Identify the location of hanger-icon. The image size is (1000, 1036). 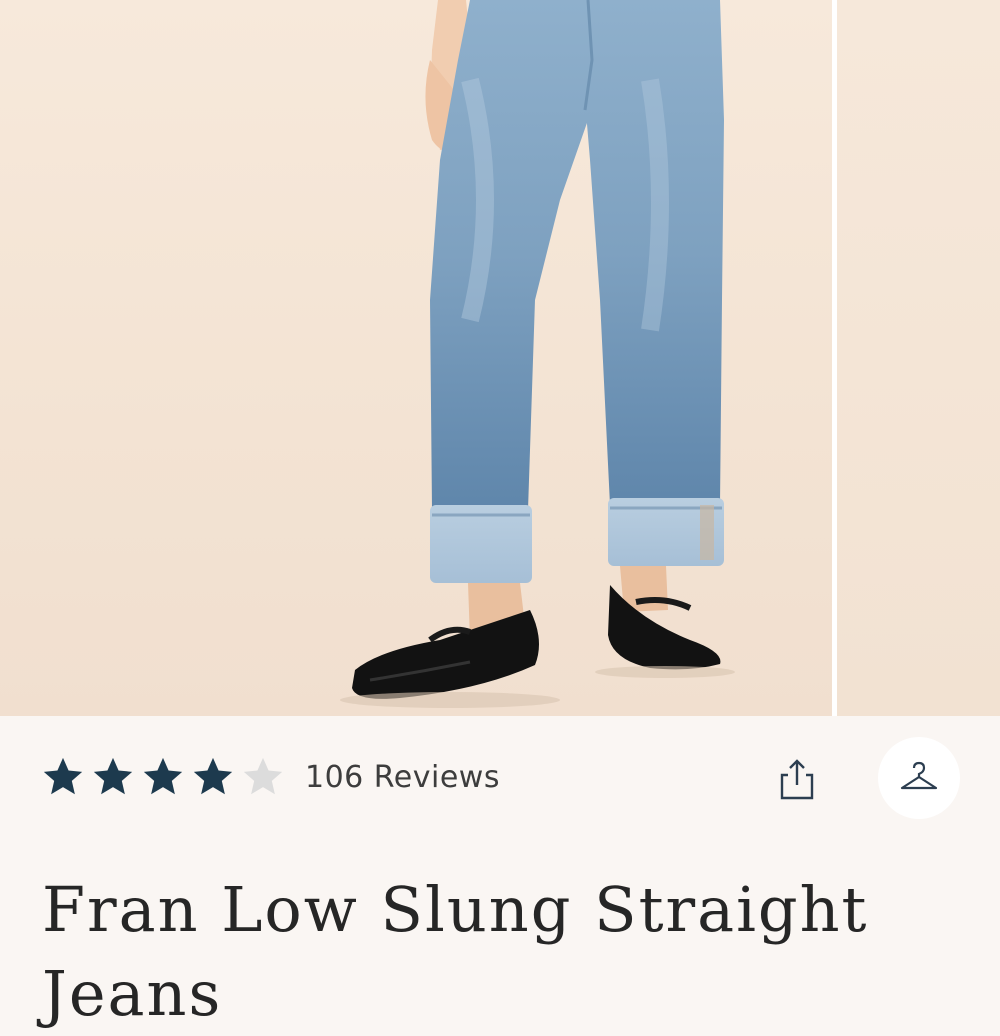
(919, 775).